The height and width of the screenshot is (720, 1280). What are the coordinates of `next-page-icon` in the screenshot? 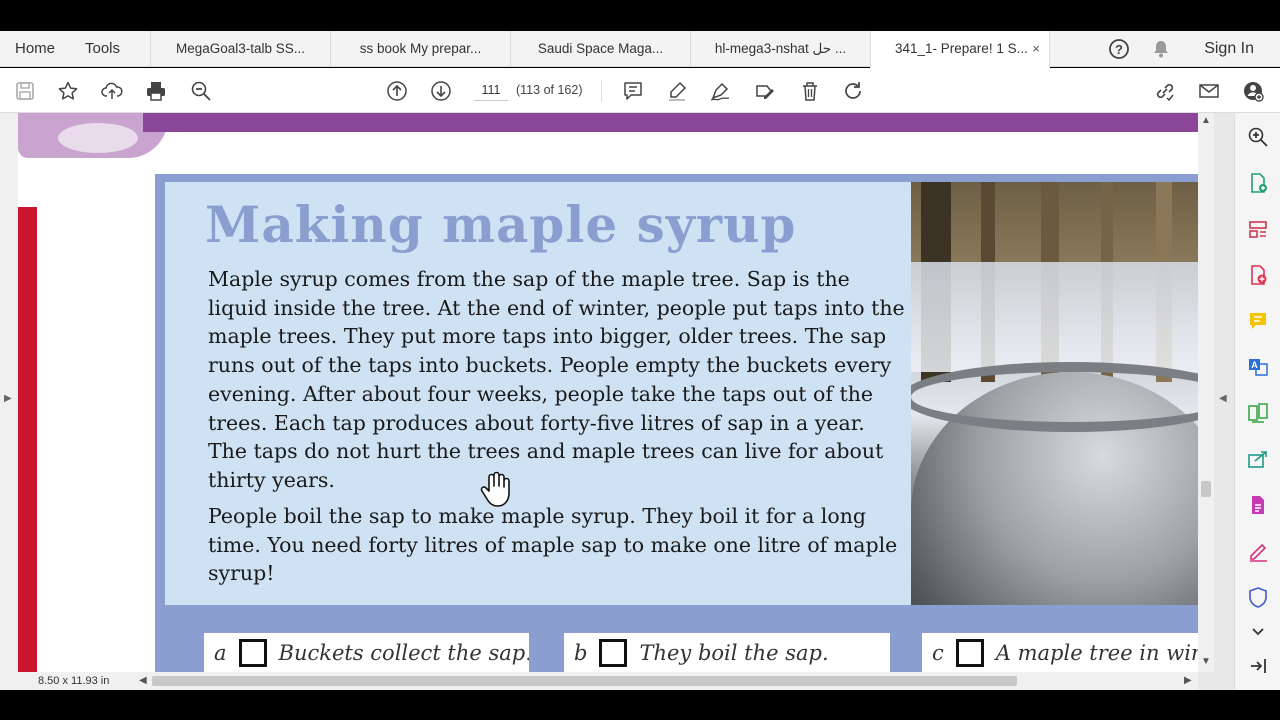 It's located at (441, 91).